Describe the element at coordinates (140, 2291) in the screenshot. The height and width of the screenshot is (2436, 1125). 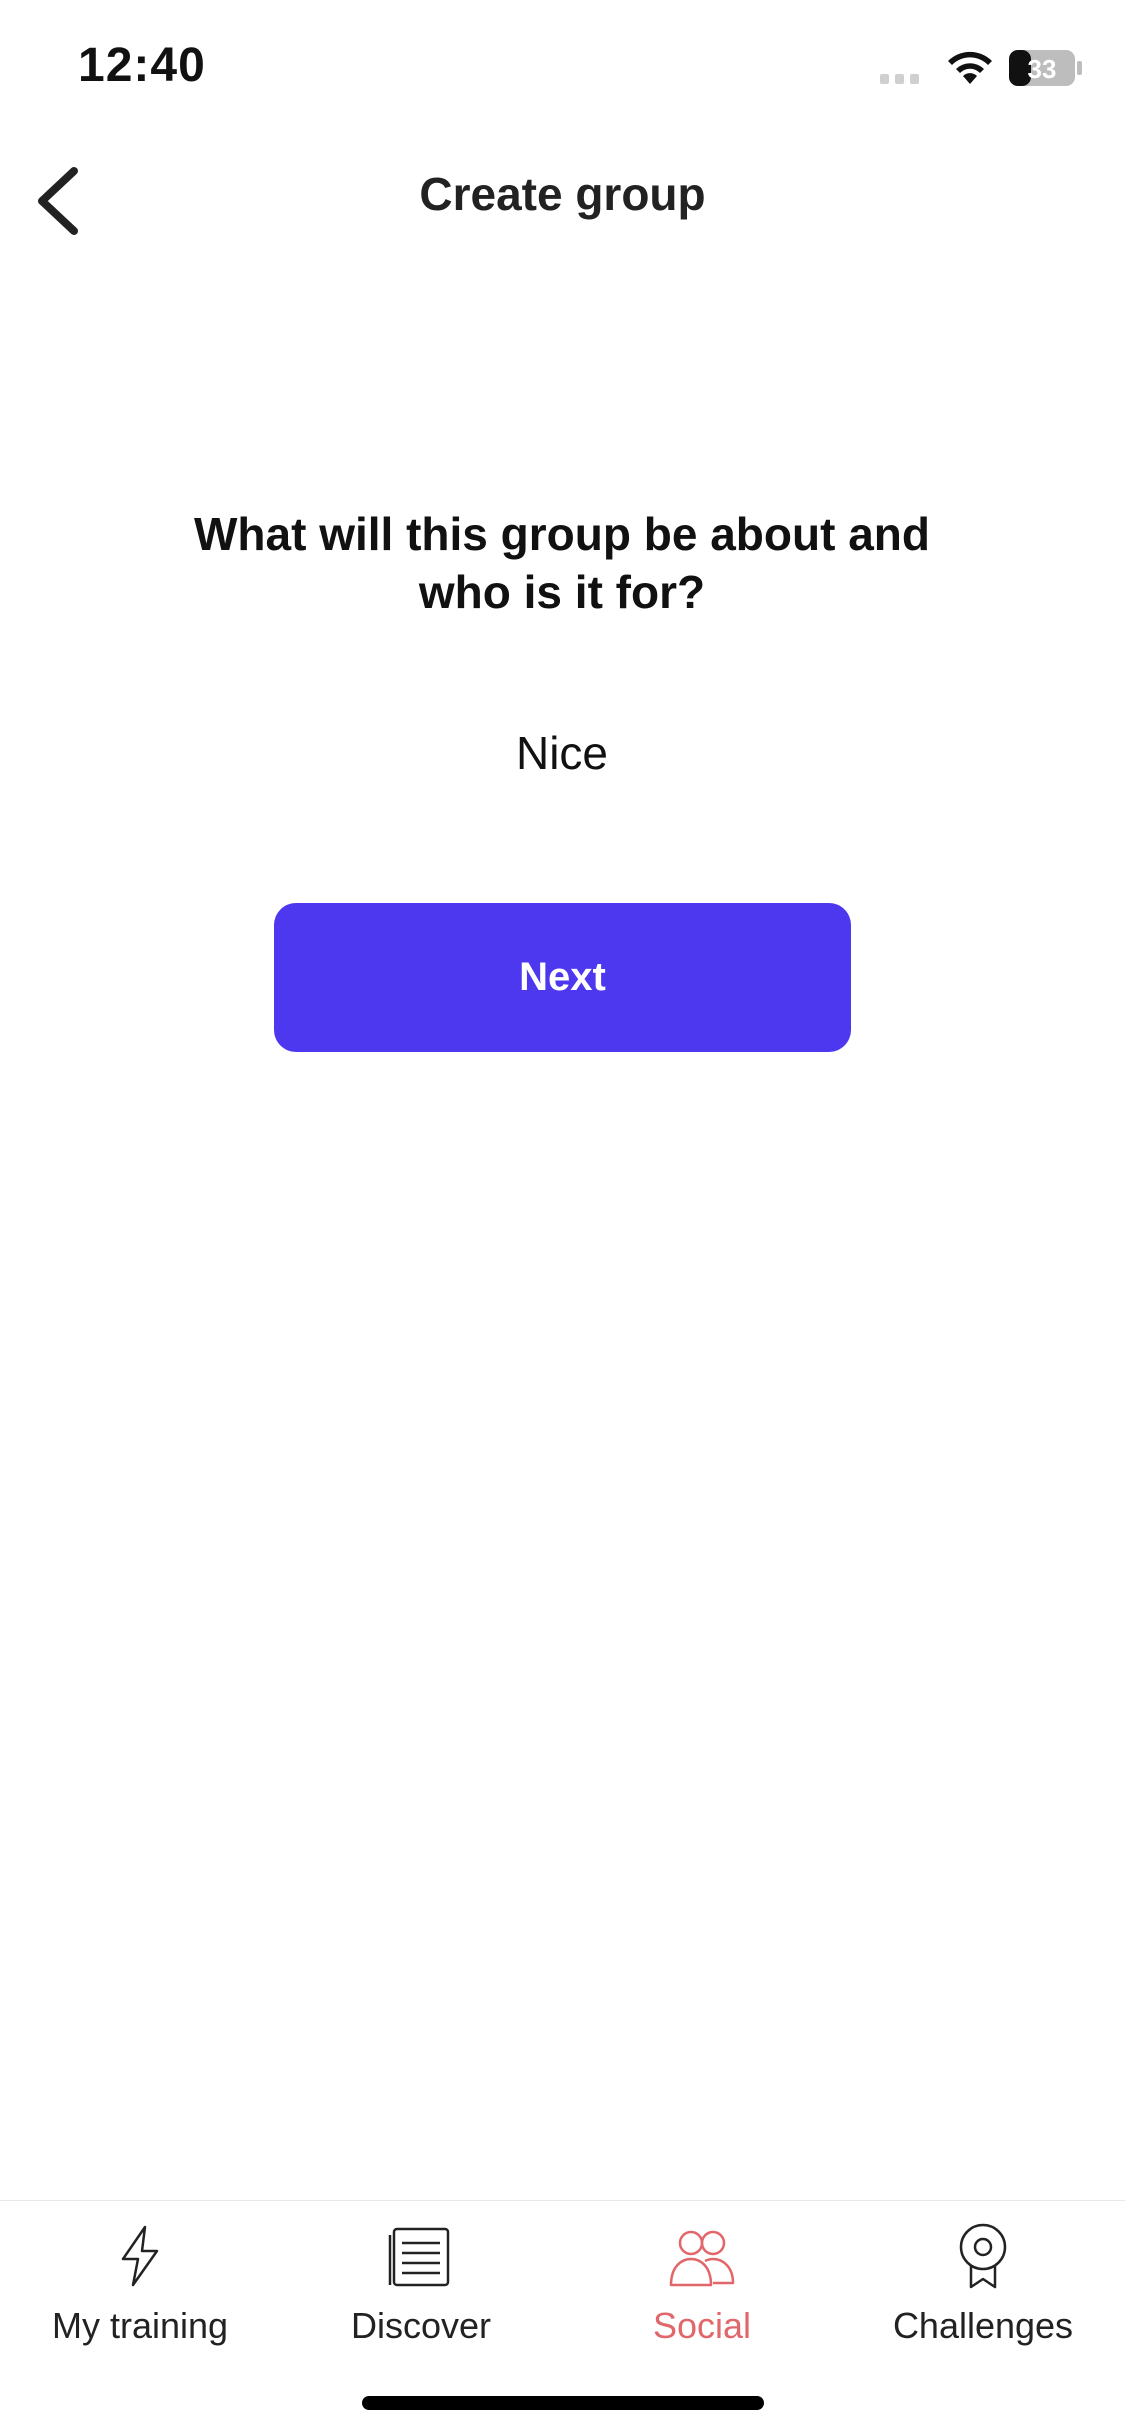
I see `tab-my-training: My training` at that location.